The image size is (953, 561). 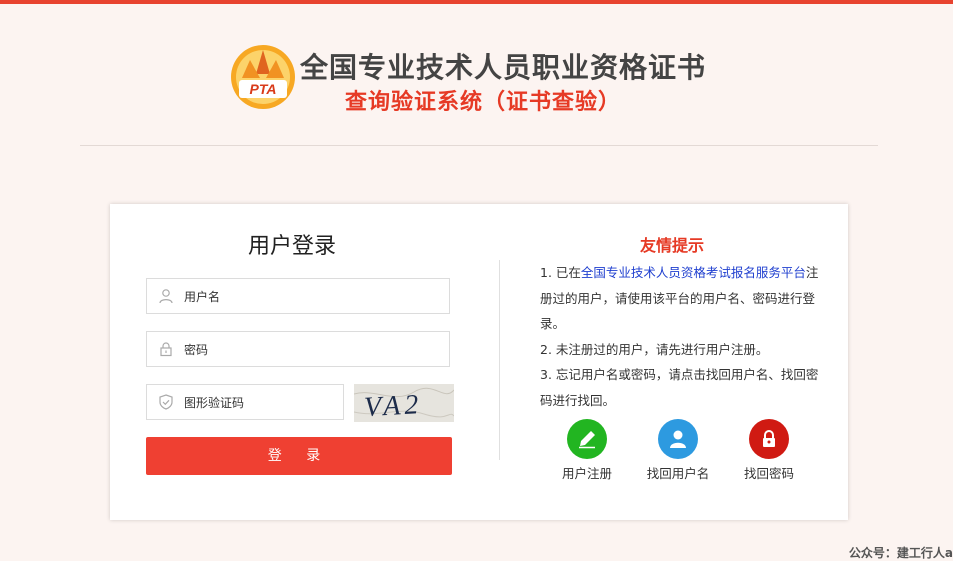 What do you see at coordinates (263, 89) in the screenshot?
I see `logo-text: PTA` at bounding box center [263, 89].